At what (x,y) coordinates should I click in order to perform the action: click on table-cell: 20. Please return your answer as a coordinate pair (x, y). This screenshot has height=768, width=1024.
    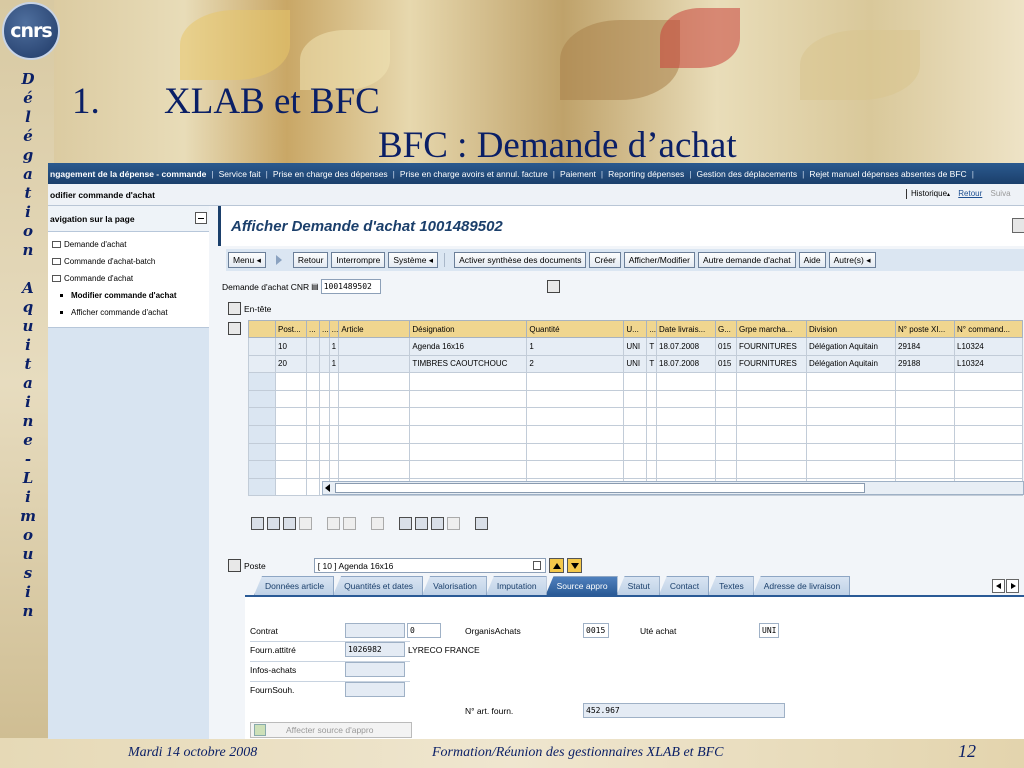
    Looking at the image, I should click on (291, 364).